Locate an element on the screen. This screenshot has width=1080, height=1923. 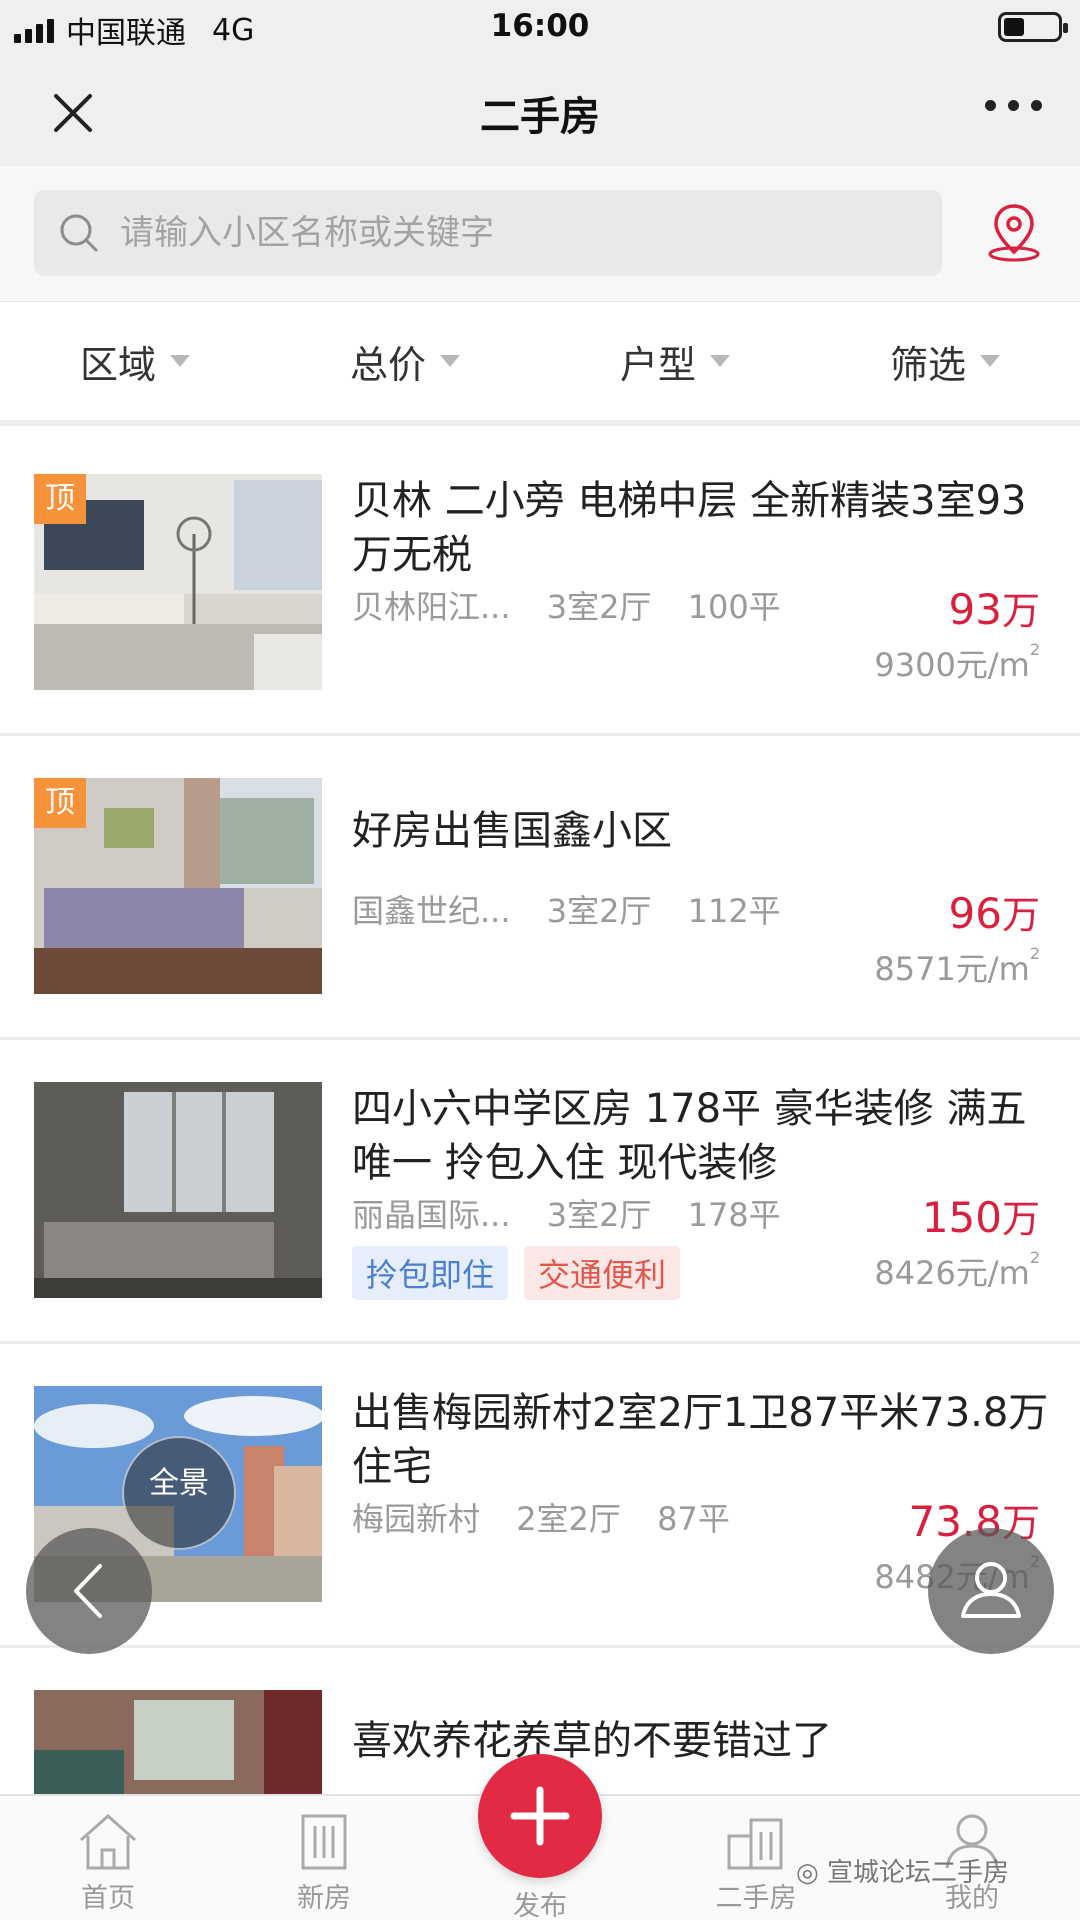
filter-layout: 户型 is located at coordinates (675, 361).